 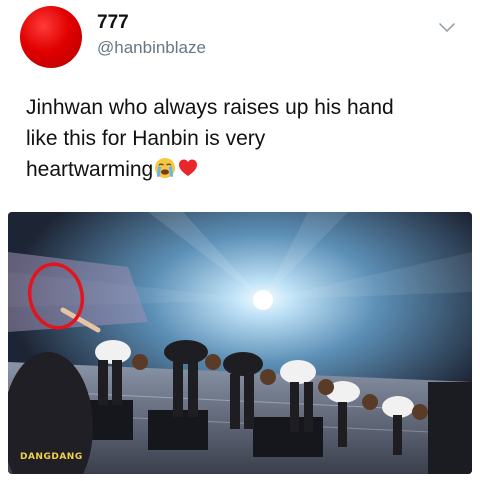 What do you see at coordinates (151, 48) in the screenshot?
I see `user-handle: @hanbinblaze` at bounding box center [151, 48].